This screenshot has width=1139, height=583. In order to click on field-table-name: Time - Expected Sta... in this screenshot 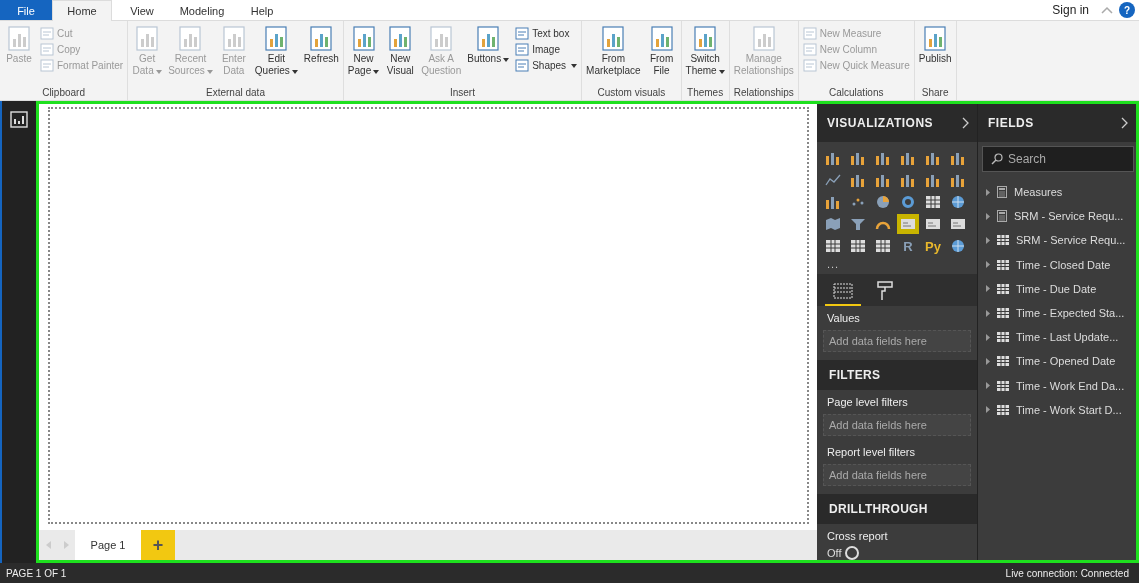, I will do `click(1070, 313)`.